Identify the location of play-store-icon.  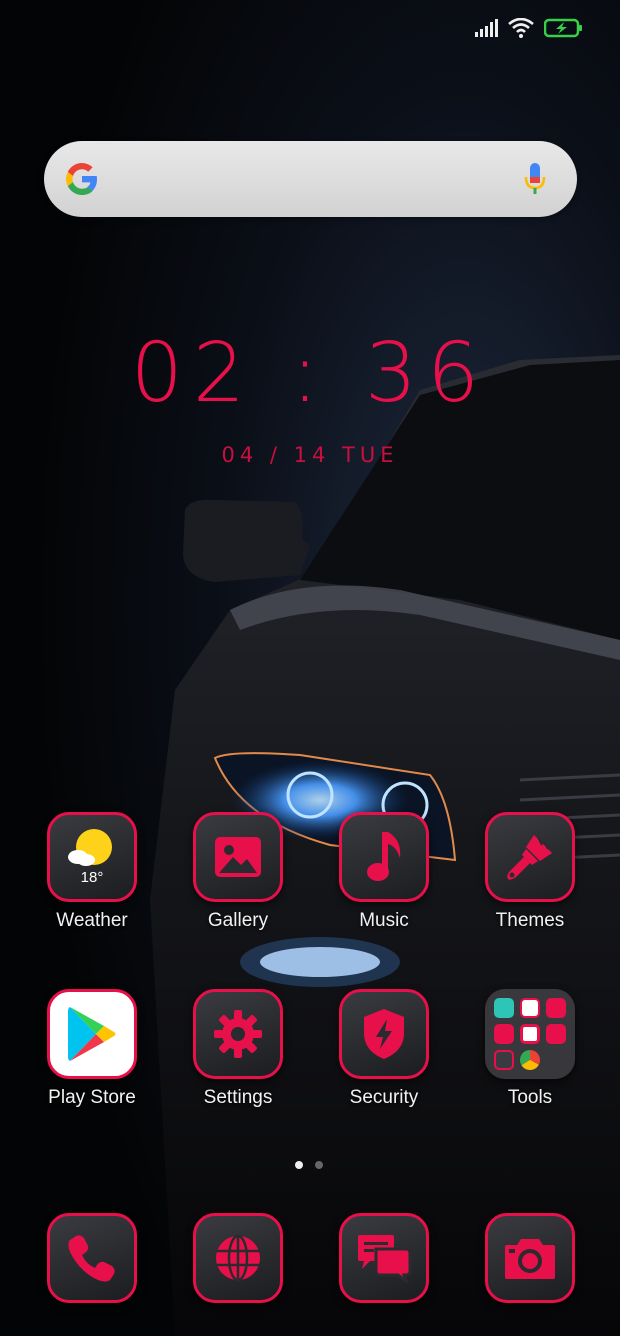
(92, 1034).